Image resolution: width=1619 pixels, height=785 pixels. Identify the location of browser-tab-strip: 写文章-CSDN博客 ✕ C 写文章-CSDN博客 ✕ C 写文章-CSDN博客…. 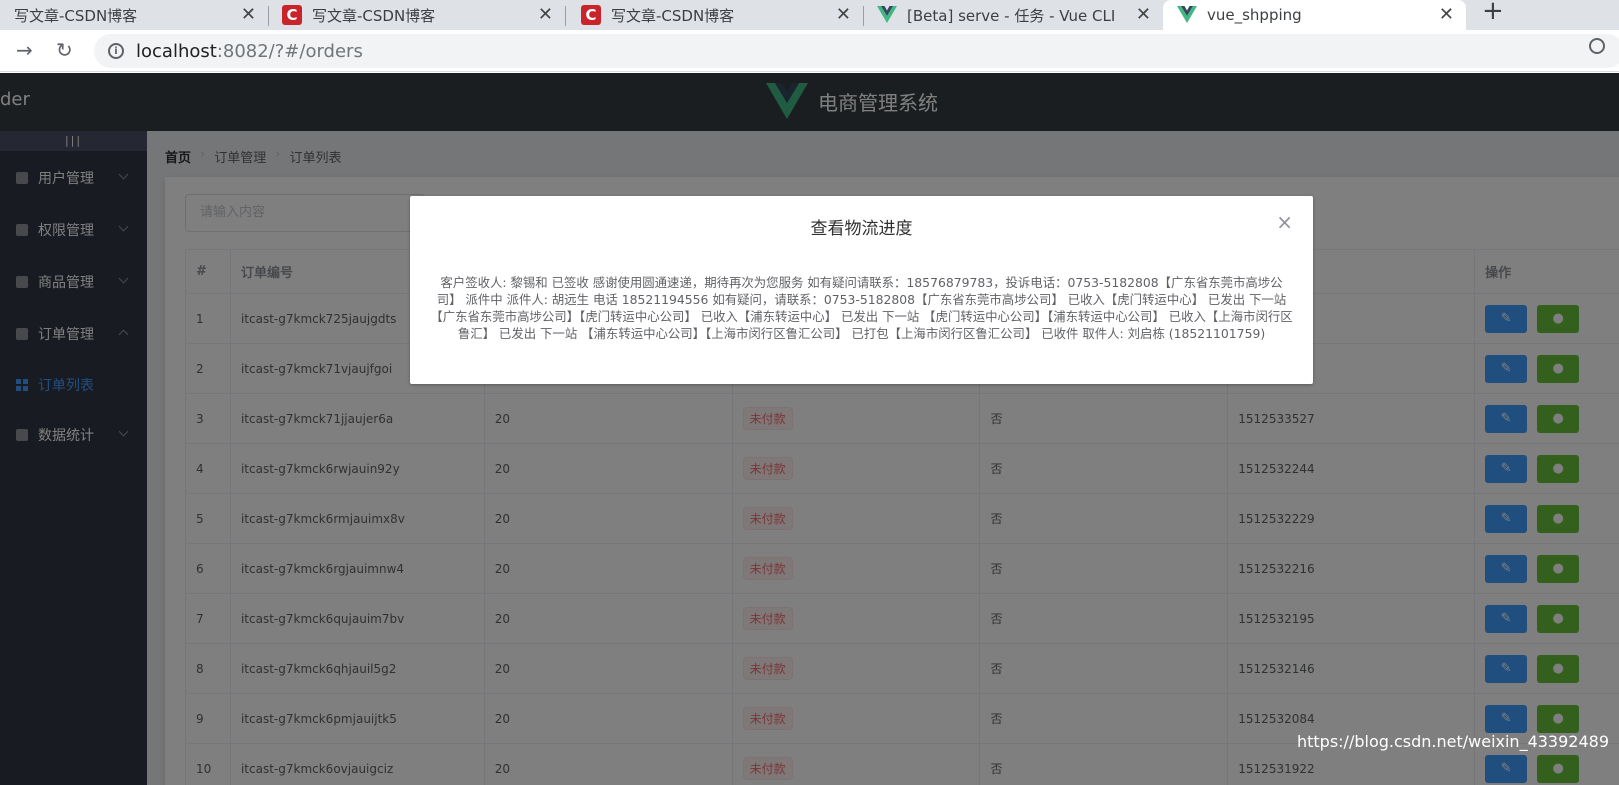
(809, 15).